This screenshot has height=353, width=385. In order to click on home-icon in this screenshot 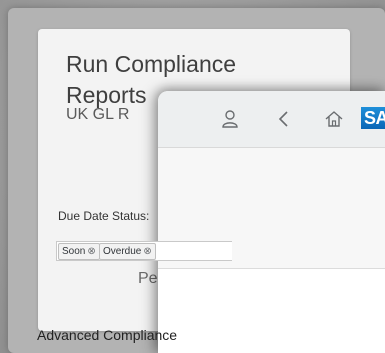, I will do `click(334, 119)`.